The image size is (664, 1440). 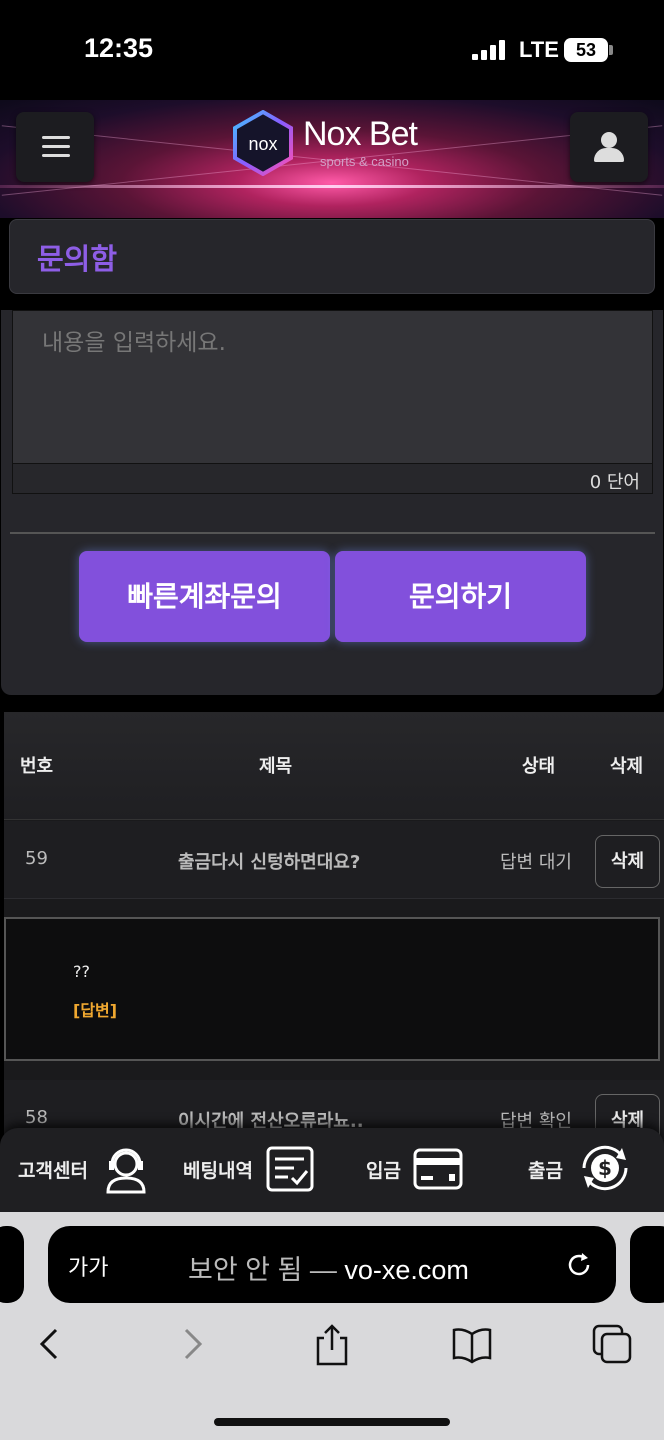 I want to click on header-title: 제목, so click(x=276, y=766).